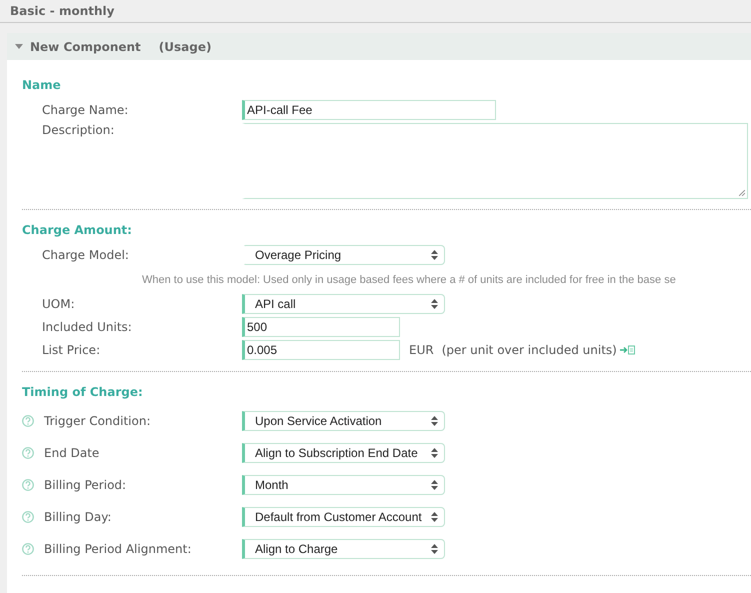 The height and width of the screenshot is (593, 751). What do you see at coordinates (343, 453) in the screenshot?
I see `dropdown: Align to Subscription End Date` at bounding box center [343, 453].